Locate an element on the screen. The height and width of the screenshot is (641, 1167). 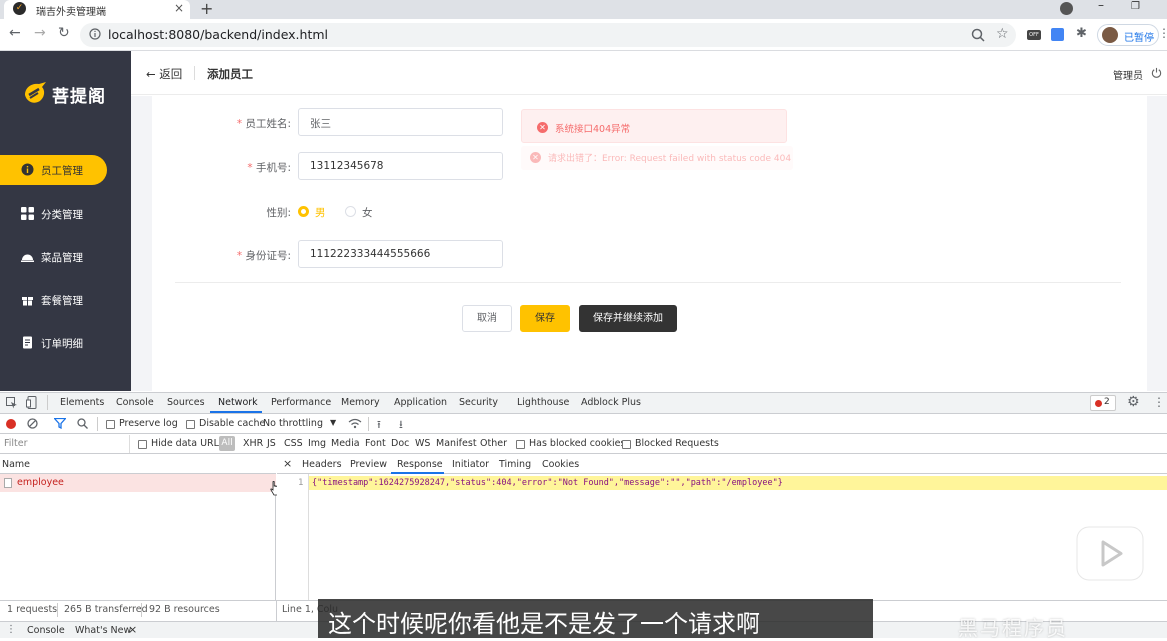
extension-off-icon: OFF is located at coordinates (1034, 35).